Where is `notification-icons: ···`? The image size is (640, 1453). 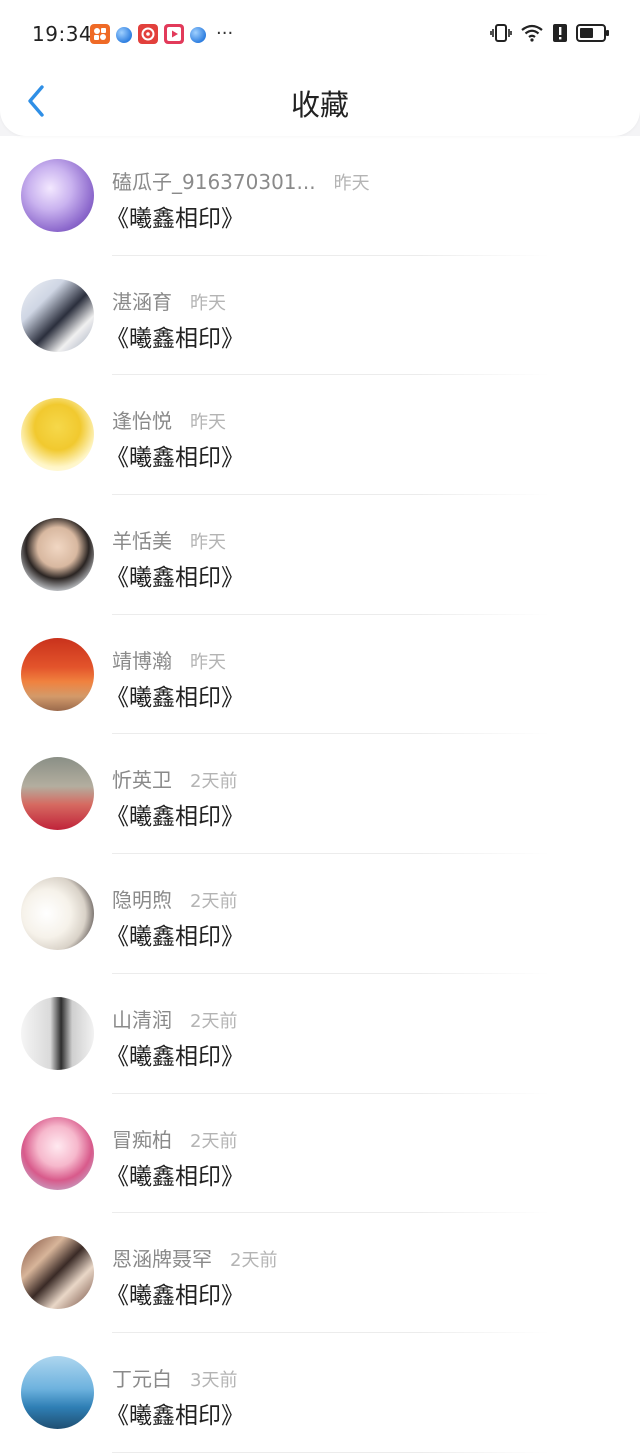 notification-icons: ··· is located at coordinates (161, 34).